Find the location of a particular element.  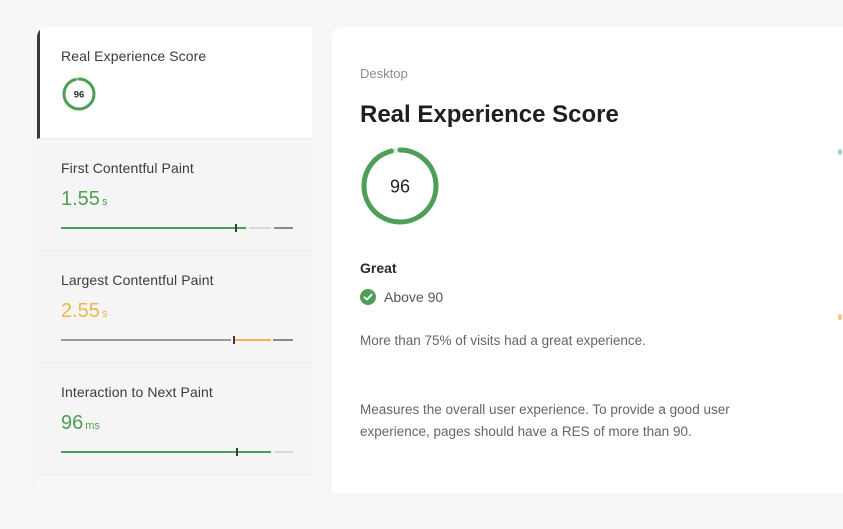

metric-card-inp: Interaction to Next Paint 96 ms is located at coordinates (174, 419).